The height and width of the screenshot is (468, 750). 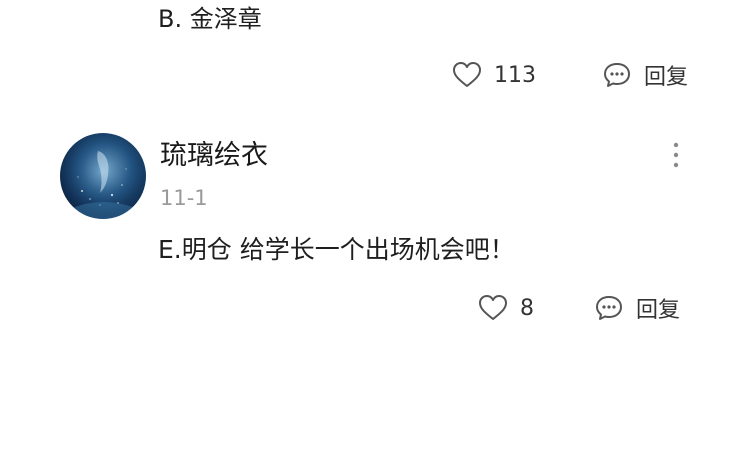 I want to click on comment-date: 11-1, so click(x=184, y=198).